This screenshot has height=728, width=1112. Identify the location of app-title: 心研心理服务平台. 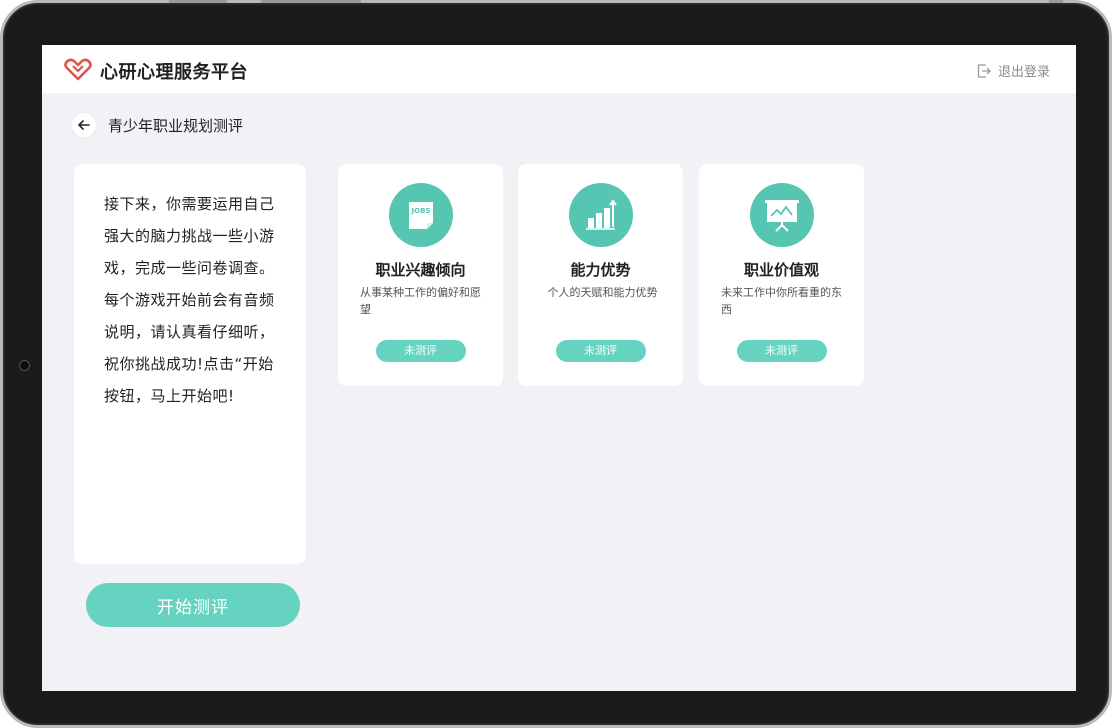
(174, 72).